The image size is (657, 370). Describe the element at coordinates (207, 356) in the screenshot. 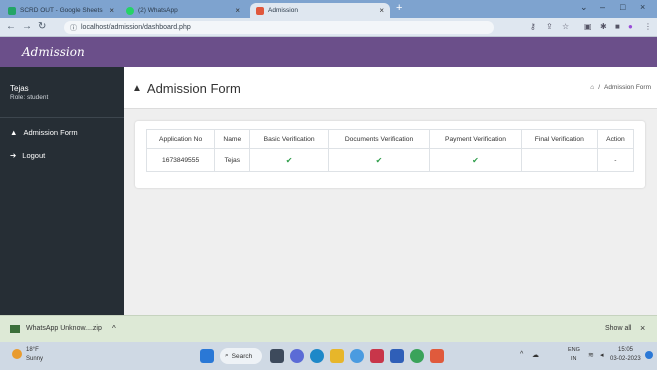

I see `windows-start-icon` at that location.